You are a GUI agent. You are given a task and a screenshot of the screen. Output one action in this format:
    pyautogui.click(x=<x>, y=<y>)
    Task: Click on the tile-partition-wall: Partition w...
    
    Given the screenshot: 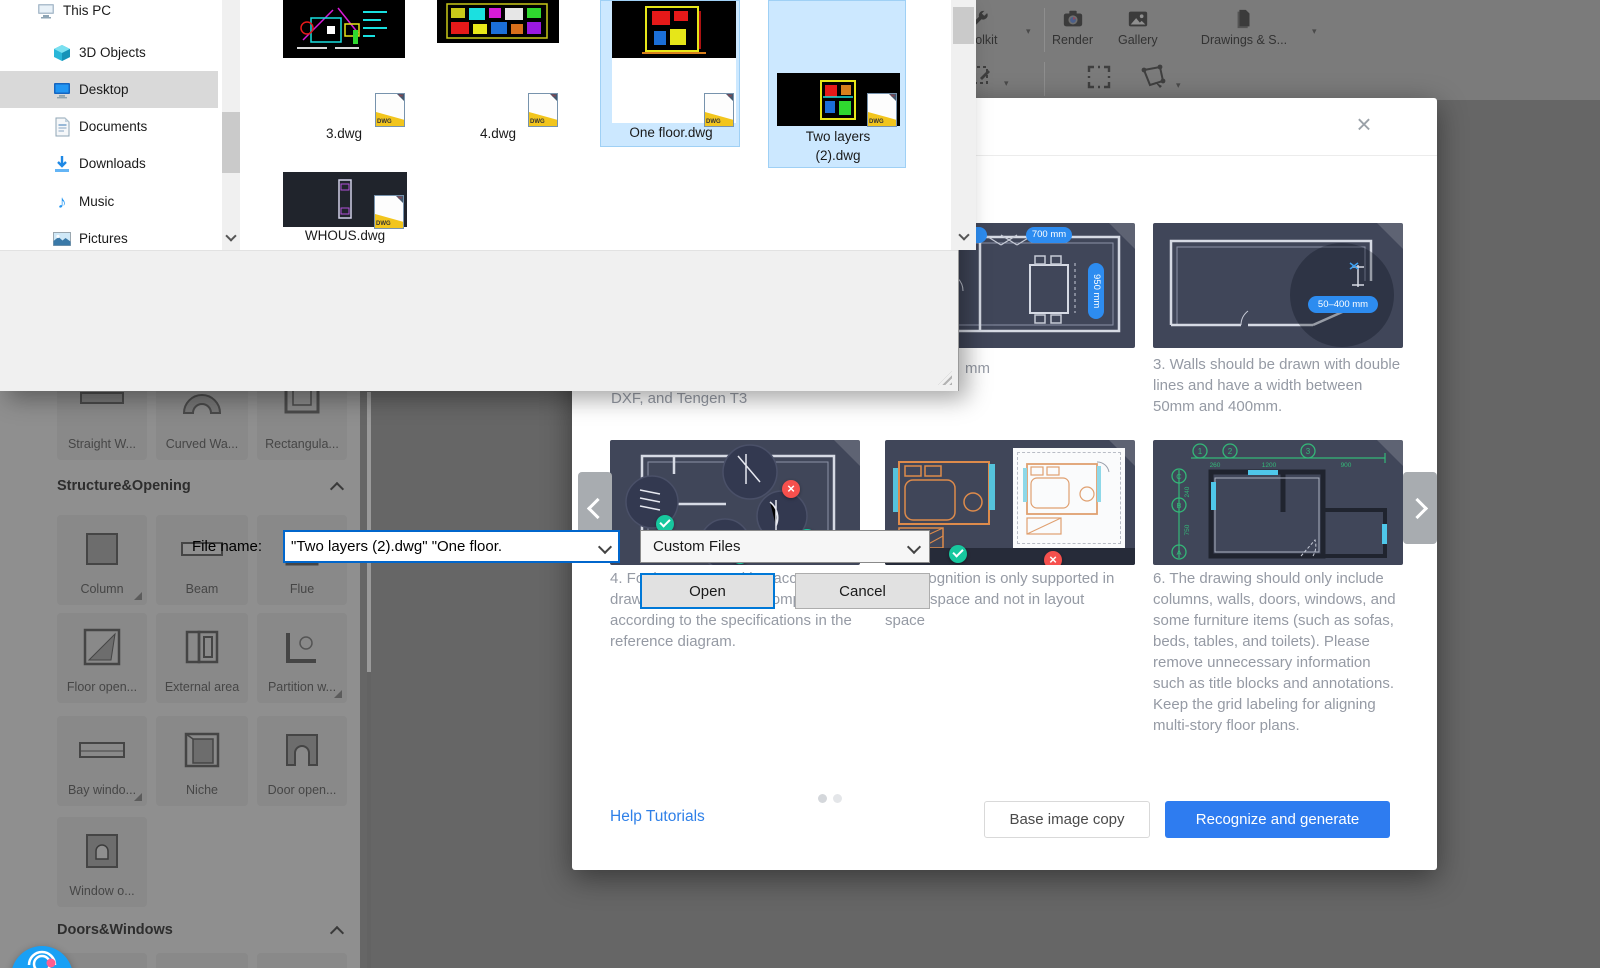 What is the action you would take?
    pyautogui.click(x=302, y=658)
    